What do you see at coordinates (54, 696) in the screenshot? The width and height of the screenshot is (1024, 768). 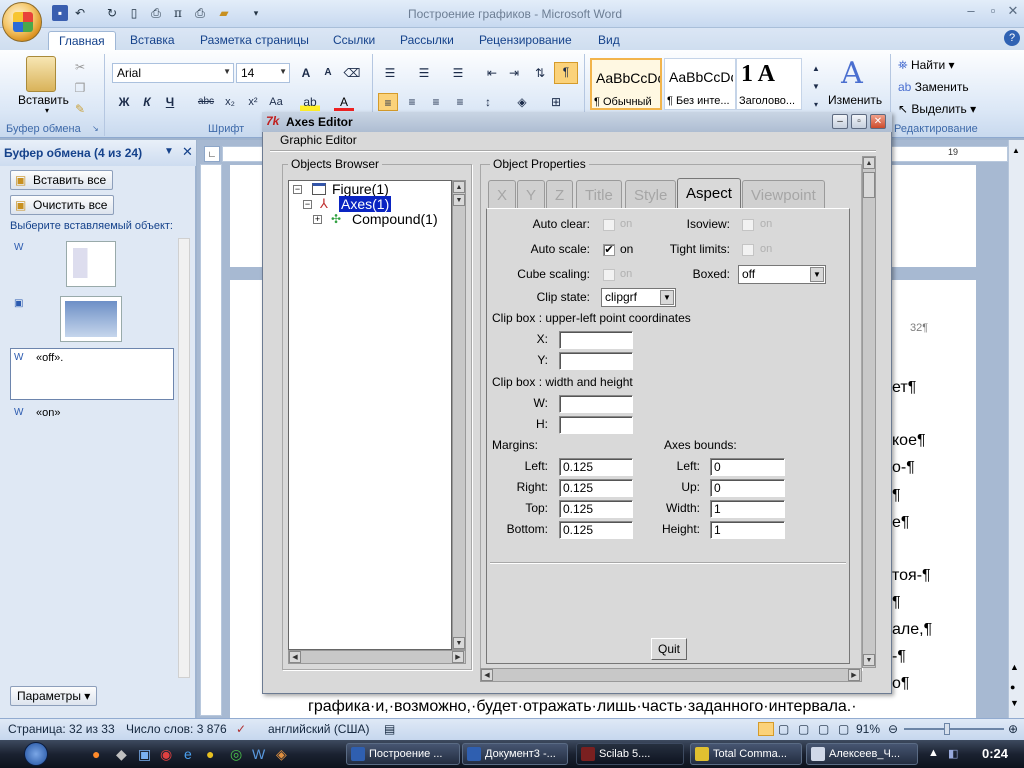 I see `options-button: Параметры ▾` at bounding box center [54, 696].